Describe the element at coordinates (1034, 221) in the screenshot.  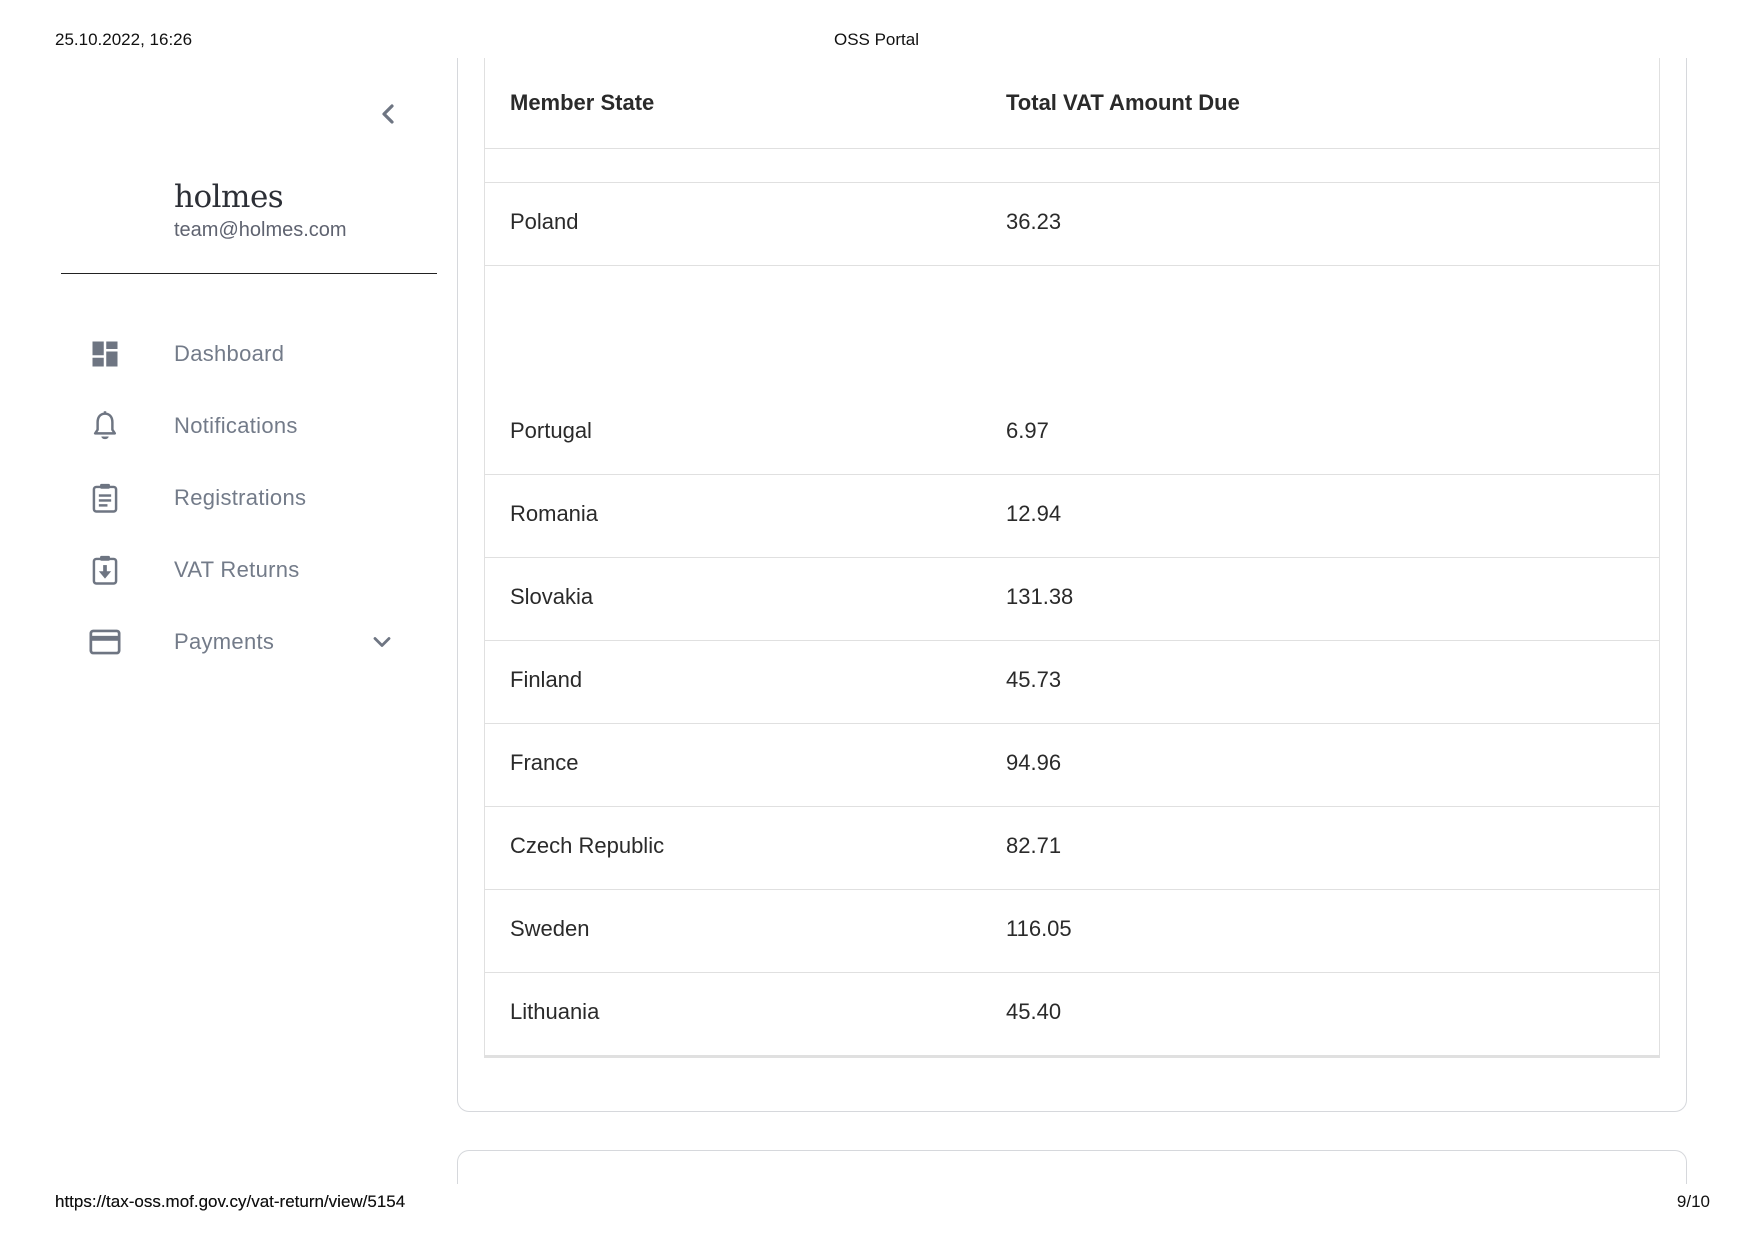
I see `cell-vat-amount: 36.23` at that location.